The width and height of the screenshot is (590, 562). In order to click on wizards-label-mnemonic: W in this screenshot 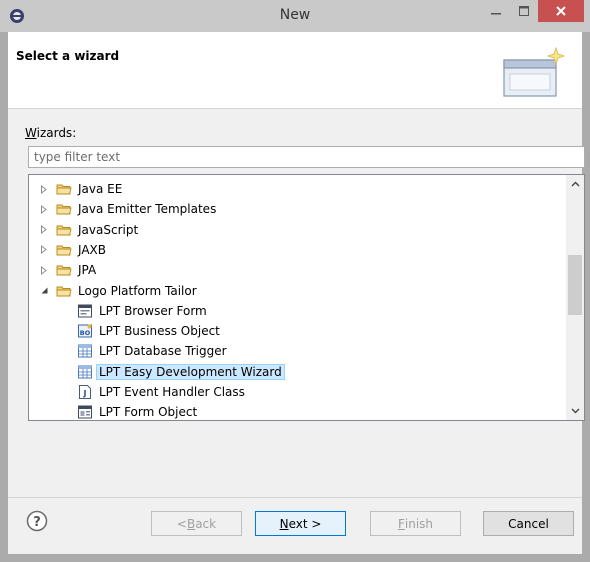, I will do `click(31, 133)`.